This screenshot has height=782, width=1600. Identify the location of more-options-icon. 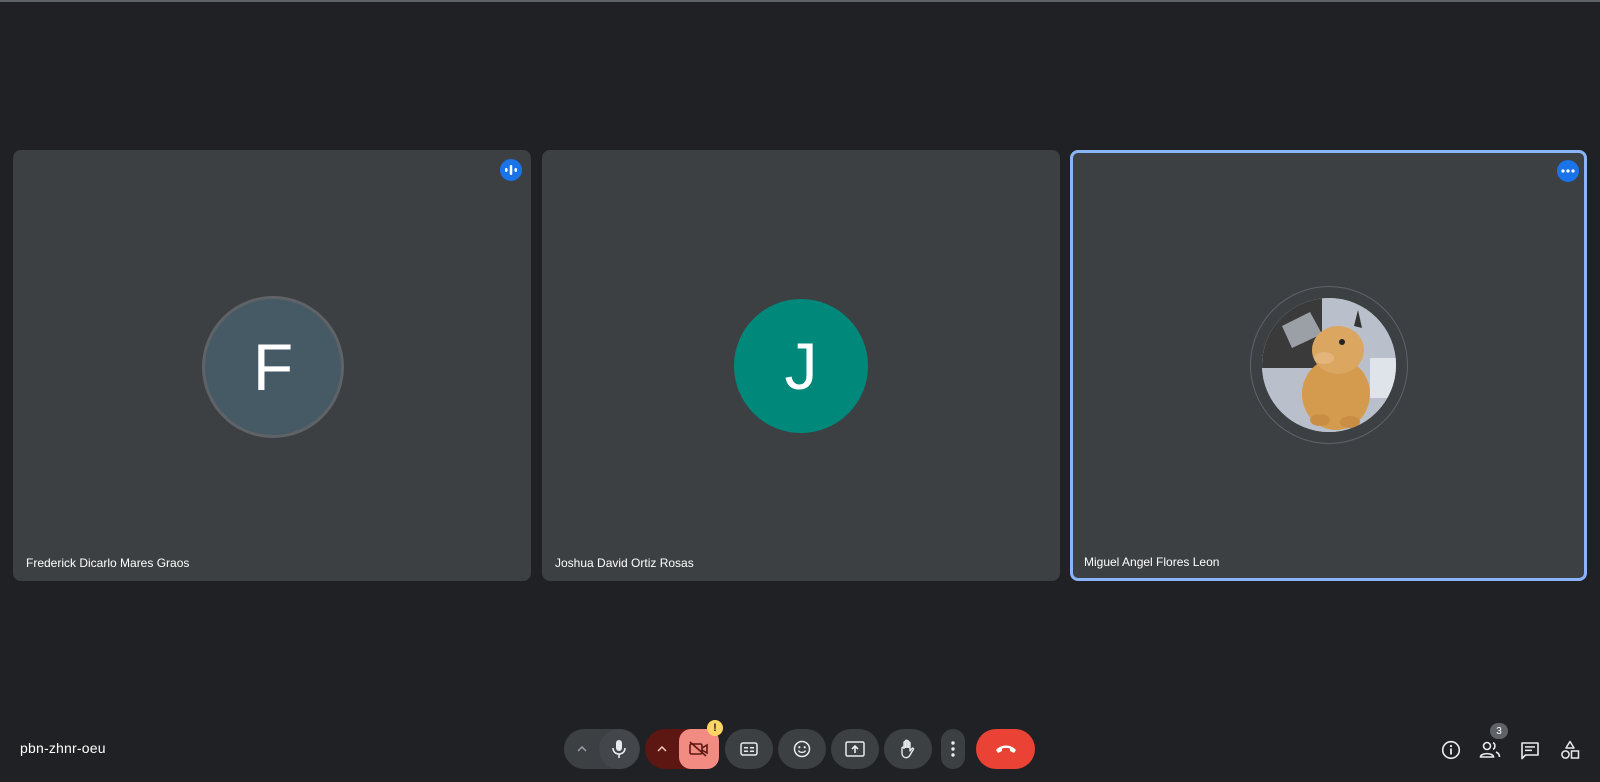
(1568, 171).